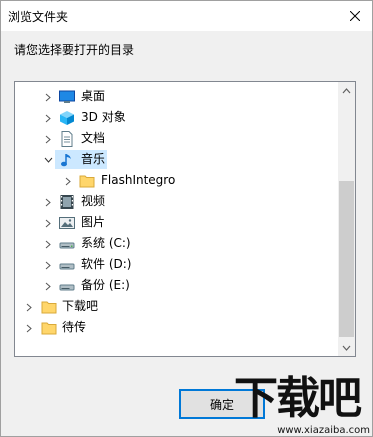  I want to click on tree-item-drive-c: 系统 (C:), so click(177, 243).